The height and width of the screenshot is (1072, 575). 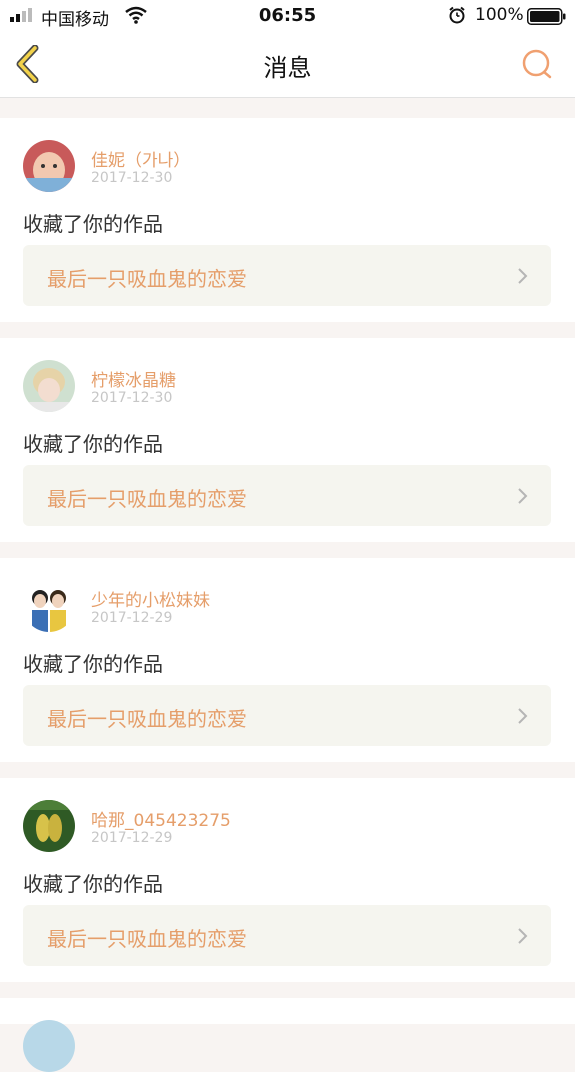 What do you see at coordinates (537, 64) in the screenshot?
I see `search-icon` at bounding box center [537, 64].